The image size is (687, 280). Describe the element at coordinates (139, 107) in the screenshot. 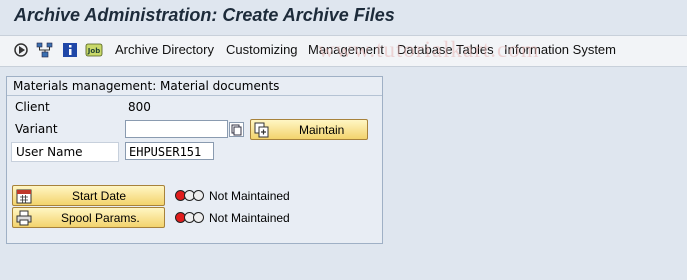

I see `client-value: 800` at that location.